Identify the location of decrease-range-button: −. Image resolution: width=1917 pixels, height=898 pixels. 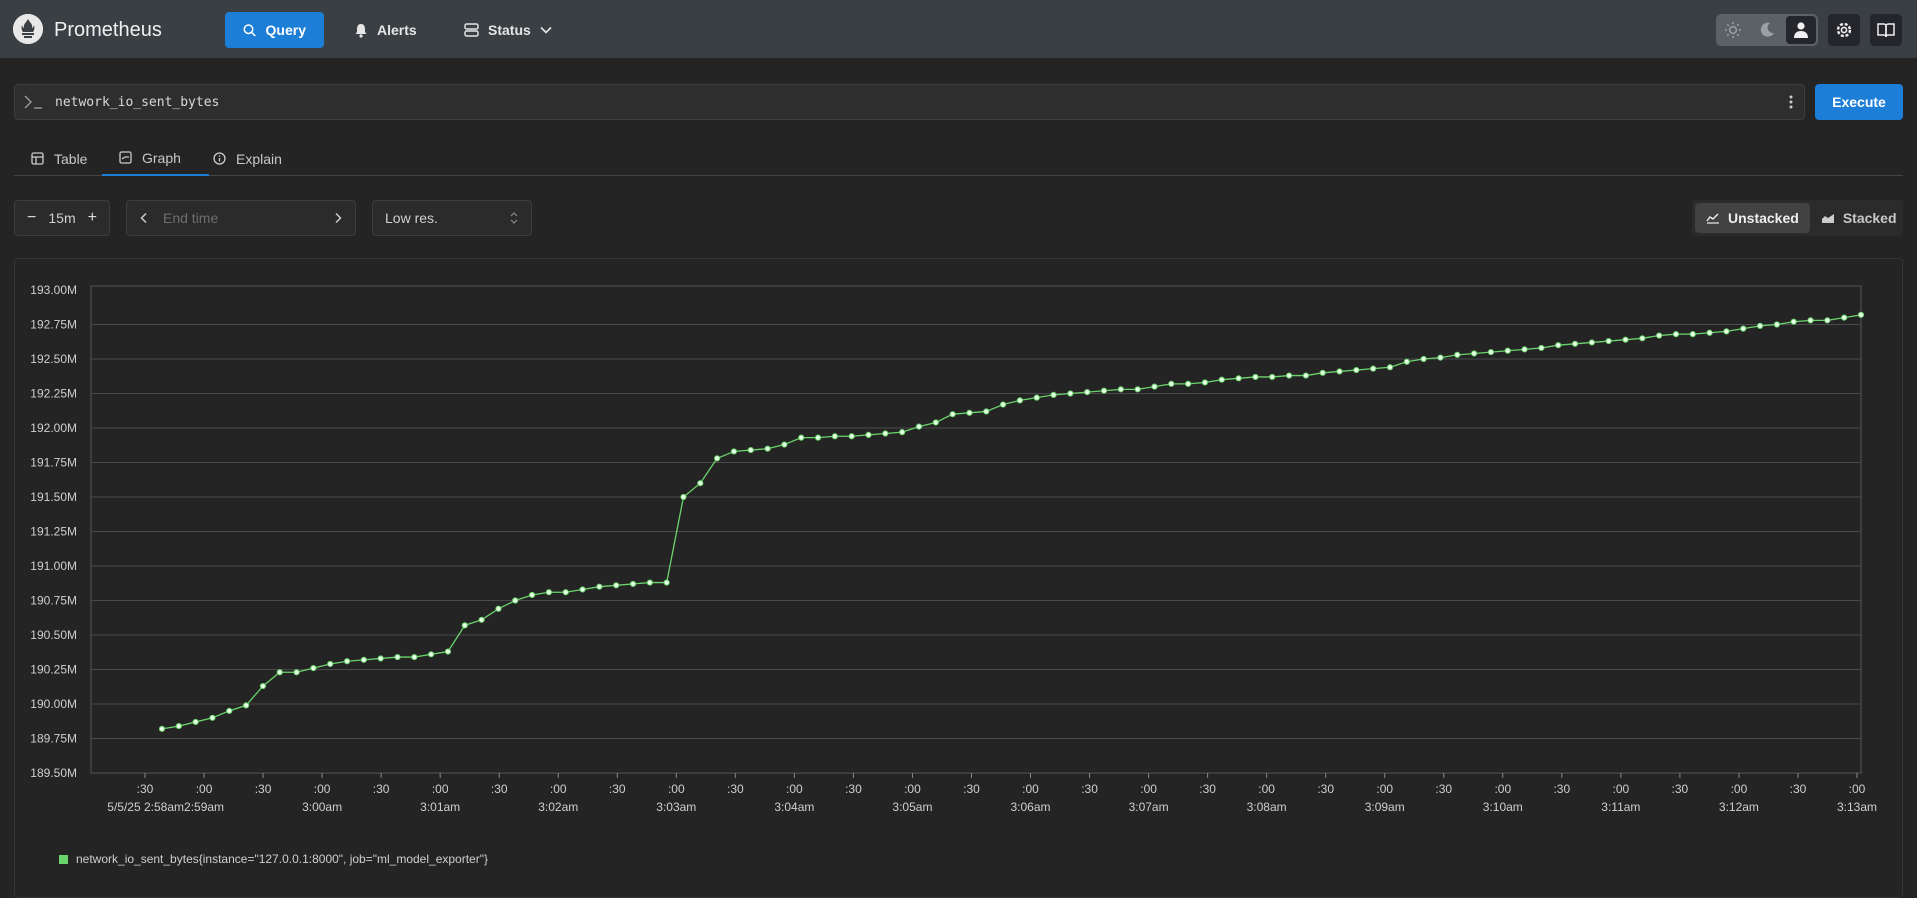
(31, 218).